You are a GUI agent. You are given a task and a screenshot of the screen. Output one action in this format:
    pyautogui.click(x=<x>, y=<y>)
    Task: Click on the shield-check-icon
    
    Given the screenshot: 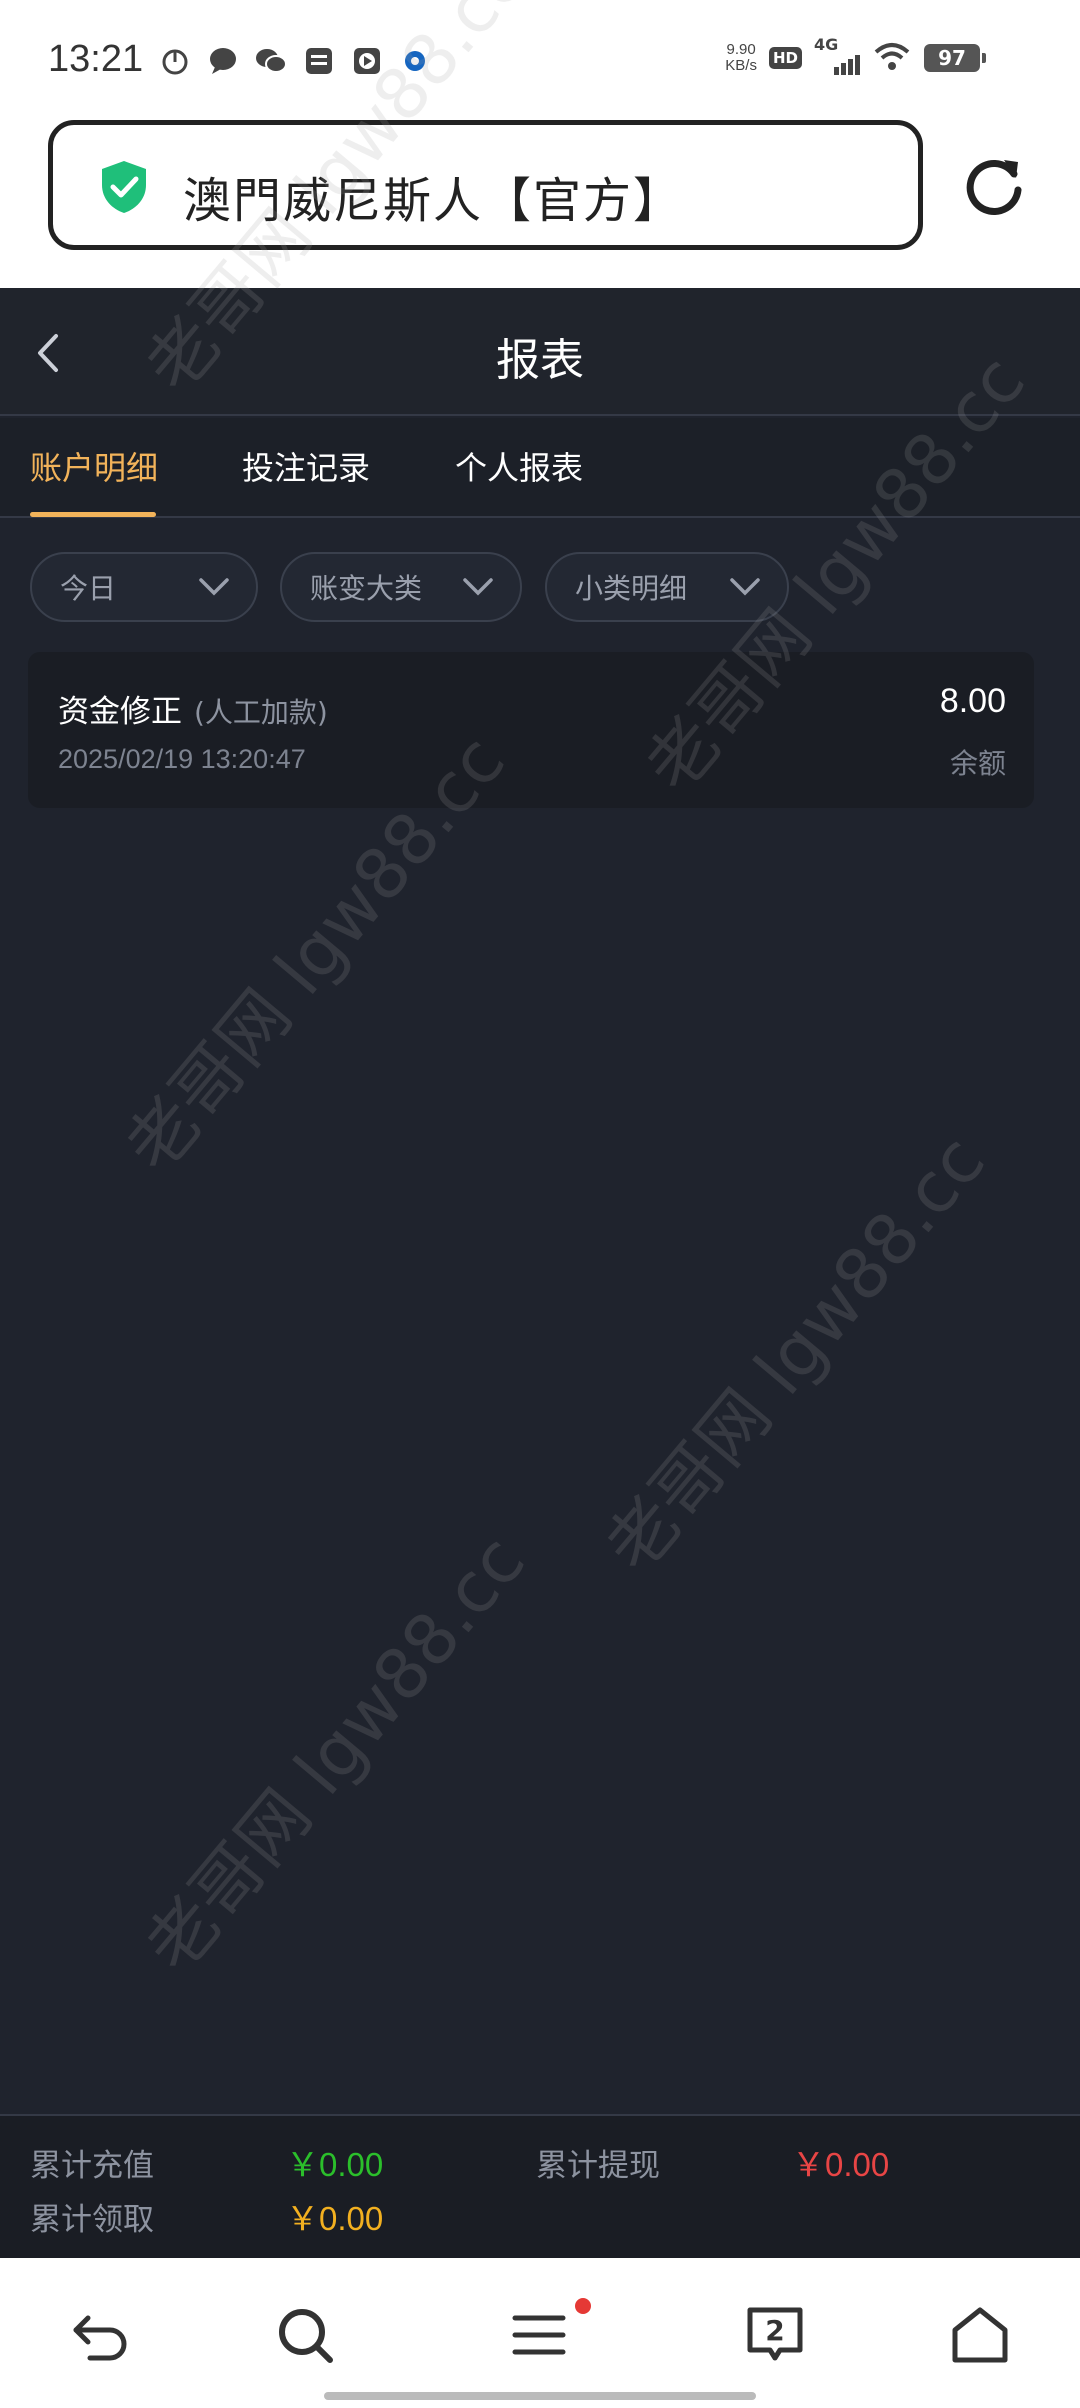 What is the action you would take?
    pyautogui.click(x=124, y=187)
    